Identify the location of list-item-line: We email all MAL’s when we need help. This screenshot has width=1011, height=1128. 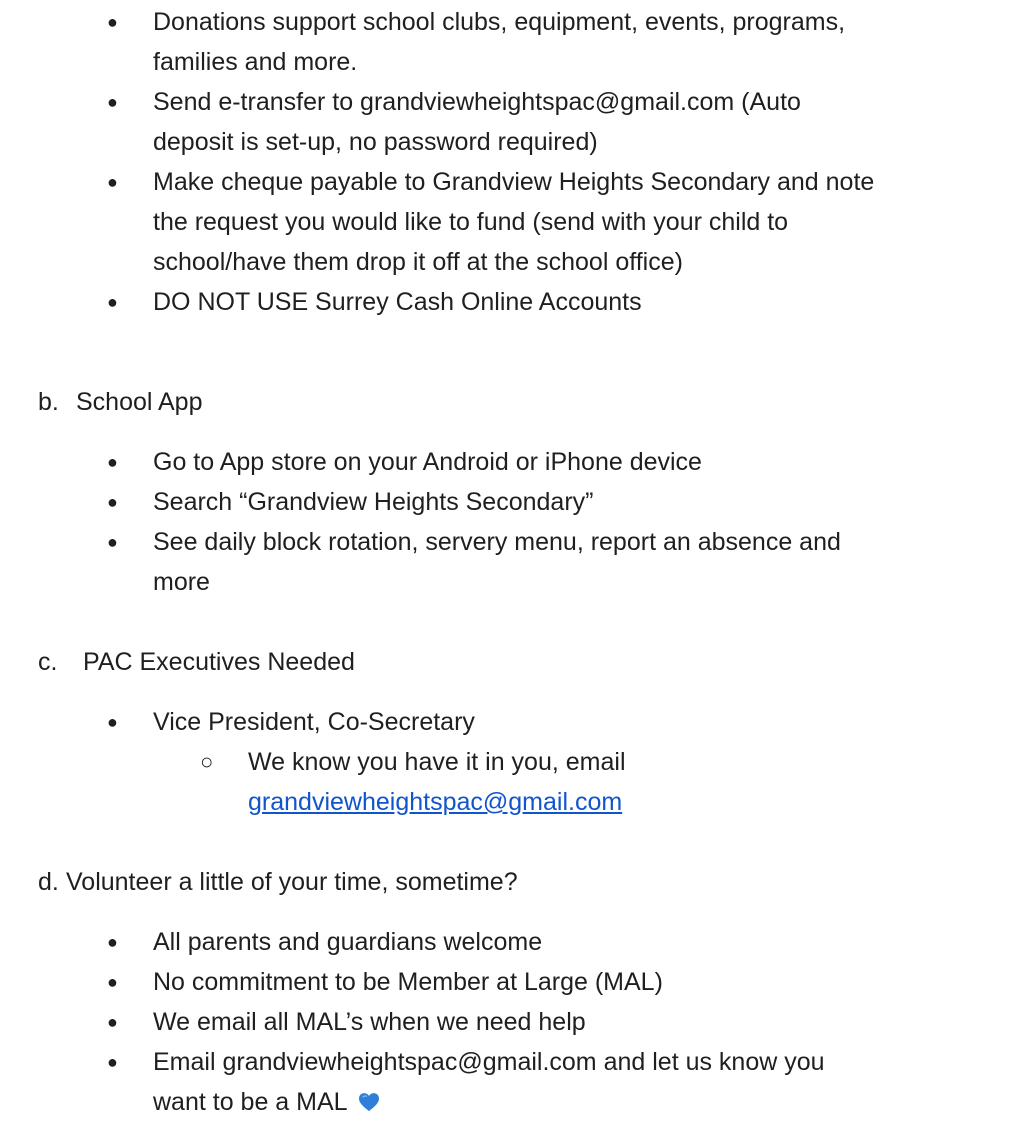
(369, 1022).